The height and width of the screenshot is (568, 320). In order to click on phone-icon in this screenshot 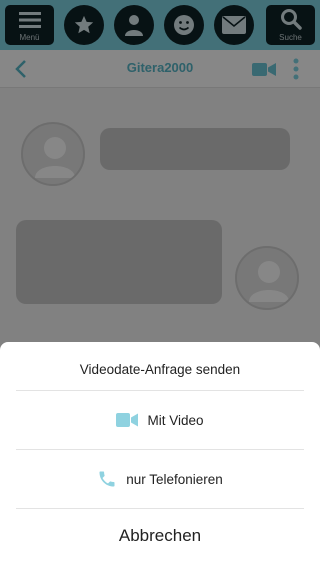, I will do `click(107, 479)`.